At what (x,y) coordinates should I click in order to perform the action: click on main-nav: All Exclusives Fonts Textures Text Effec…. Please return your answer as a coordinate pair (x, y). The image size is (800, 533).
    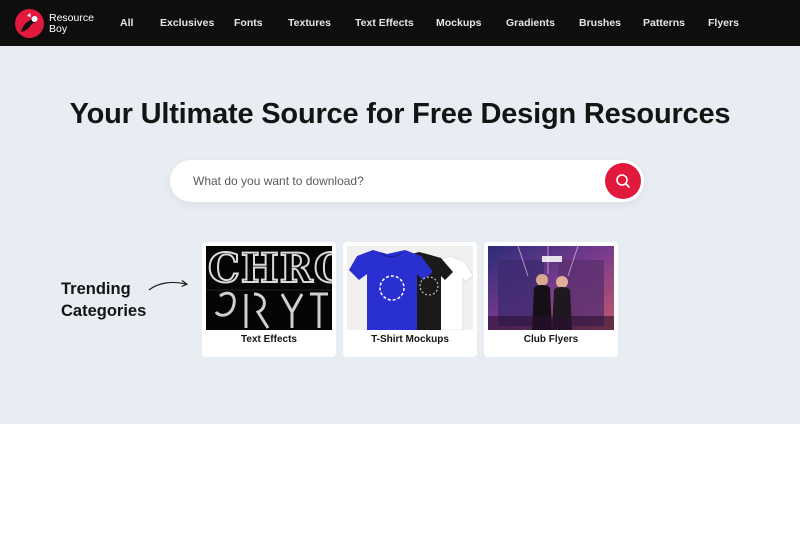
    Looking at the image, I should click on (400, 23).